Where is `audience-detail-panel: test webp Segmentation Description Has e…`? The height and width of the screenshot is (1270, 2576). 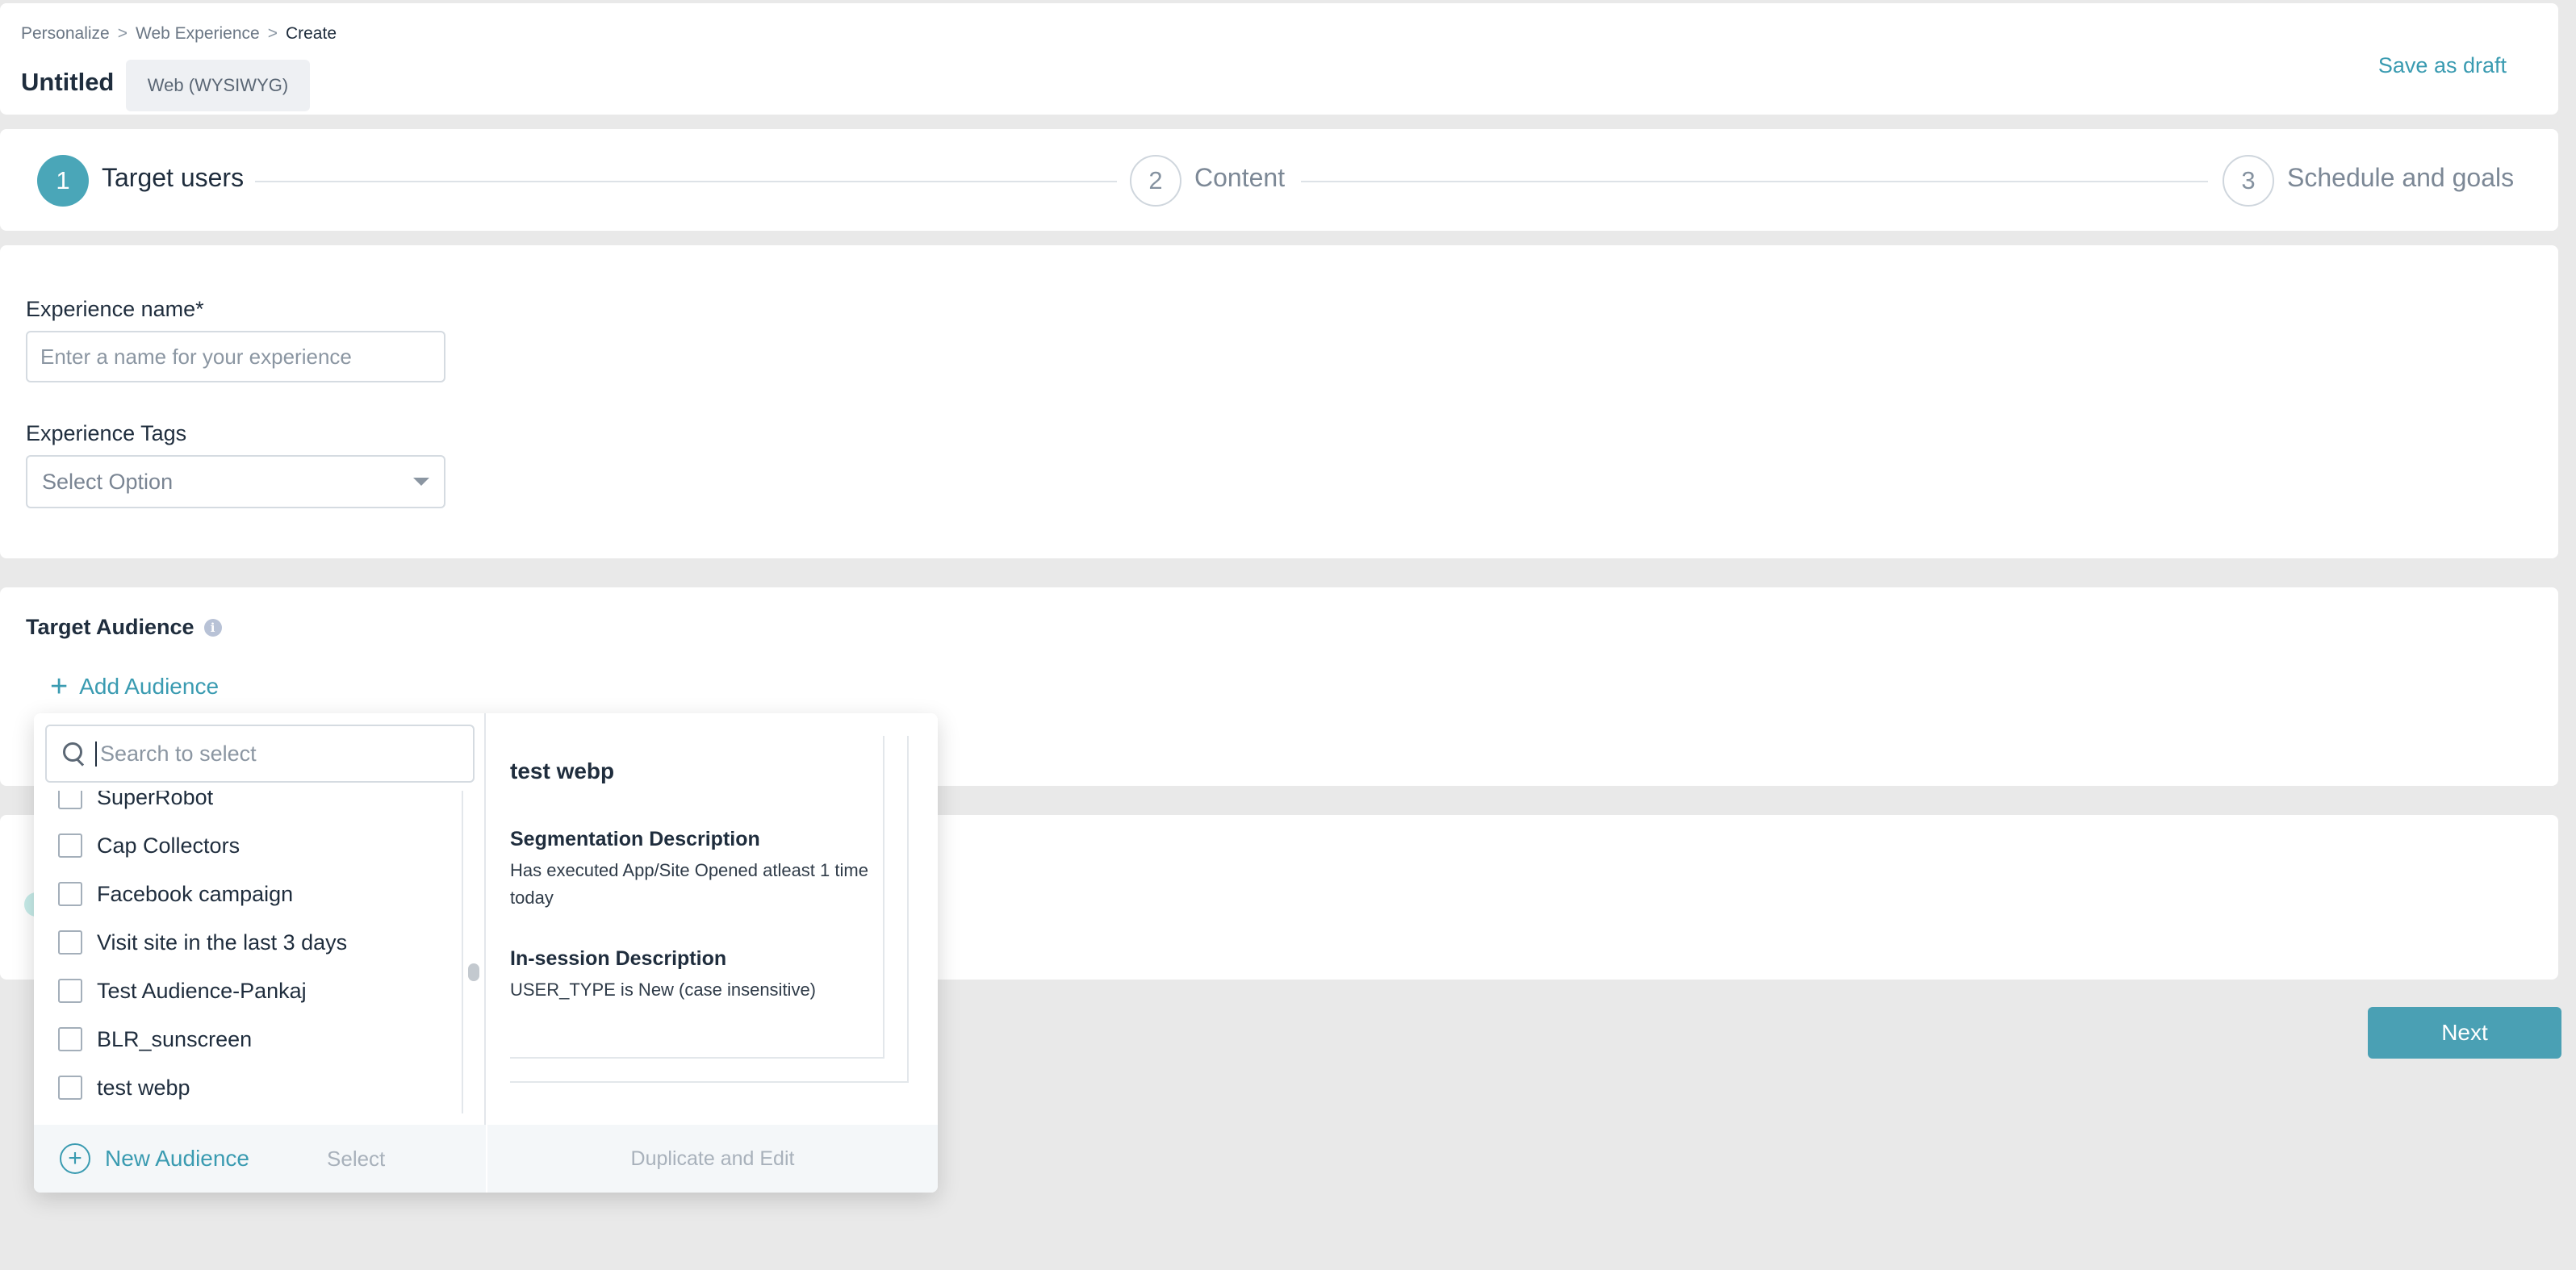 audience-detail-panel: test webp Segmentation Description Has e… is located at coordinates (712, 953).